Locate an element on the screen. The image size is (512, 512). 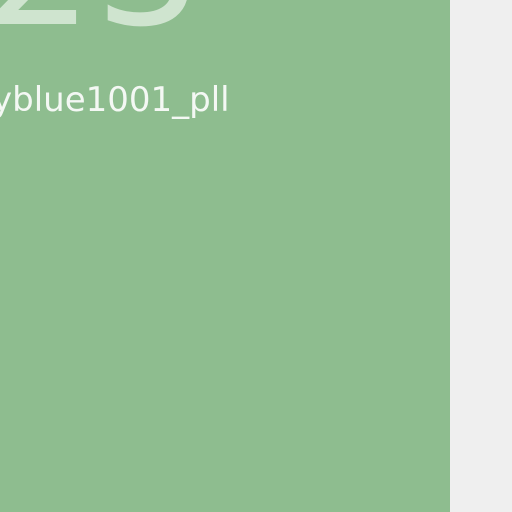
side-strip is located at coordinates (481, 256).